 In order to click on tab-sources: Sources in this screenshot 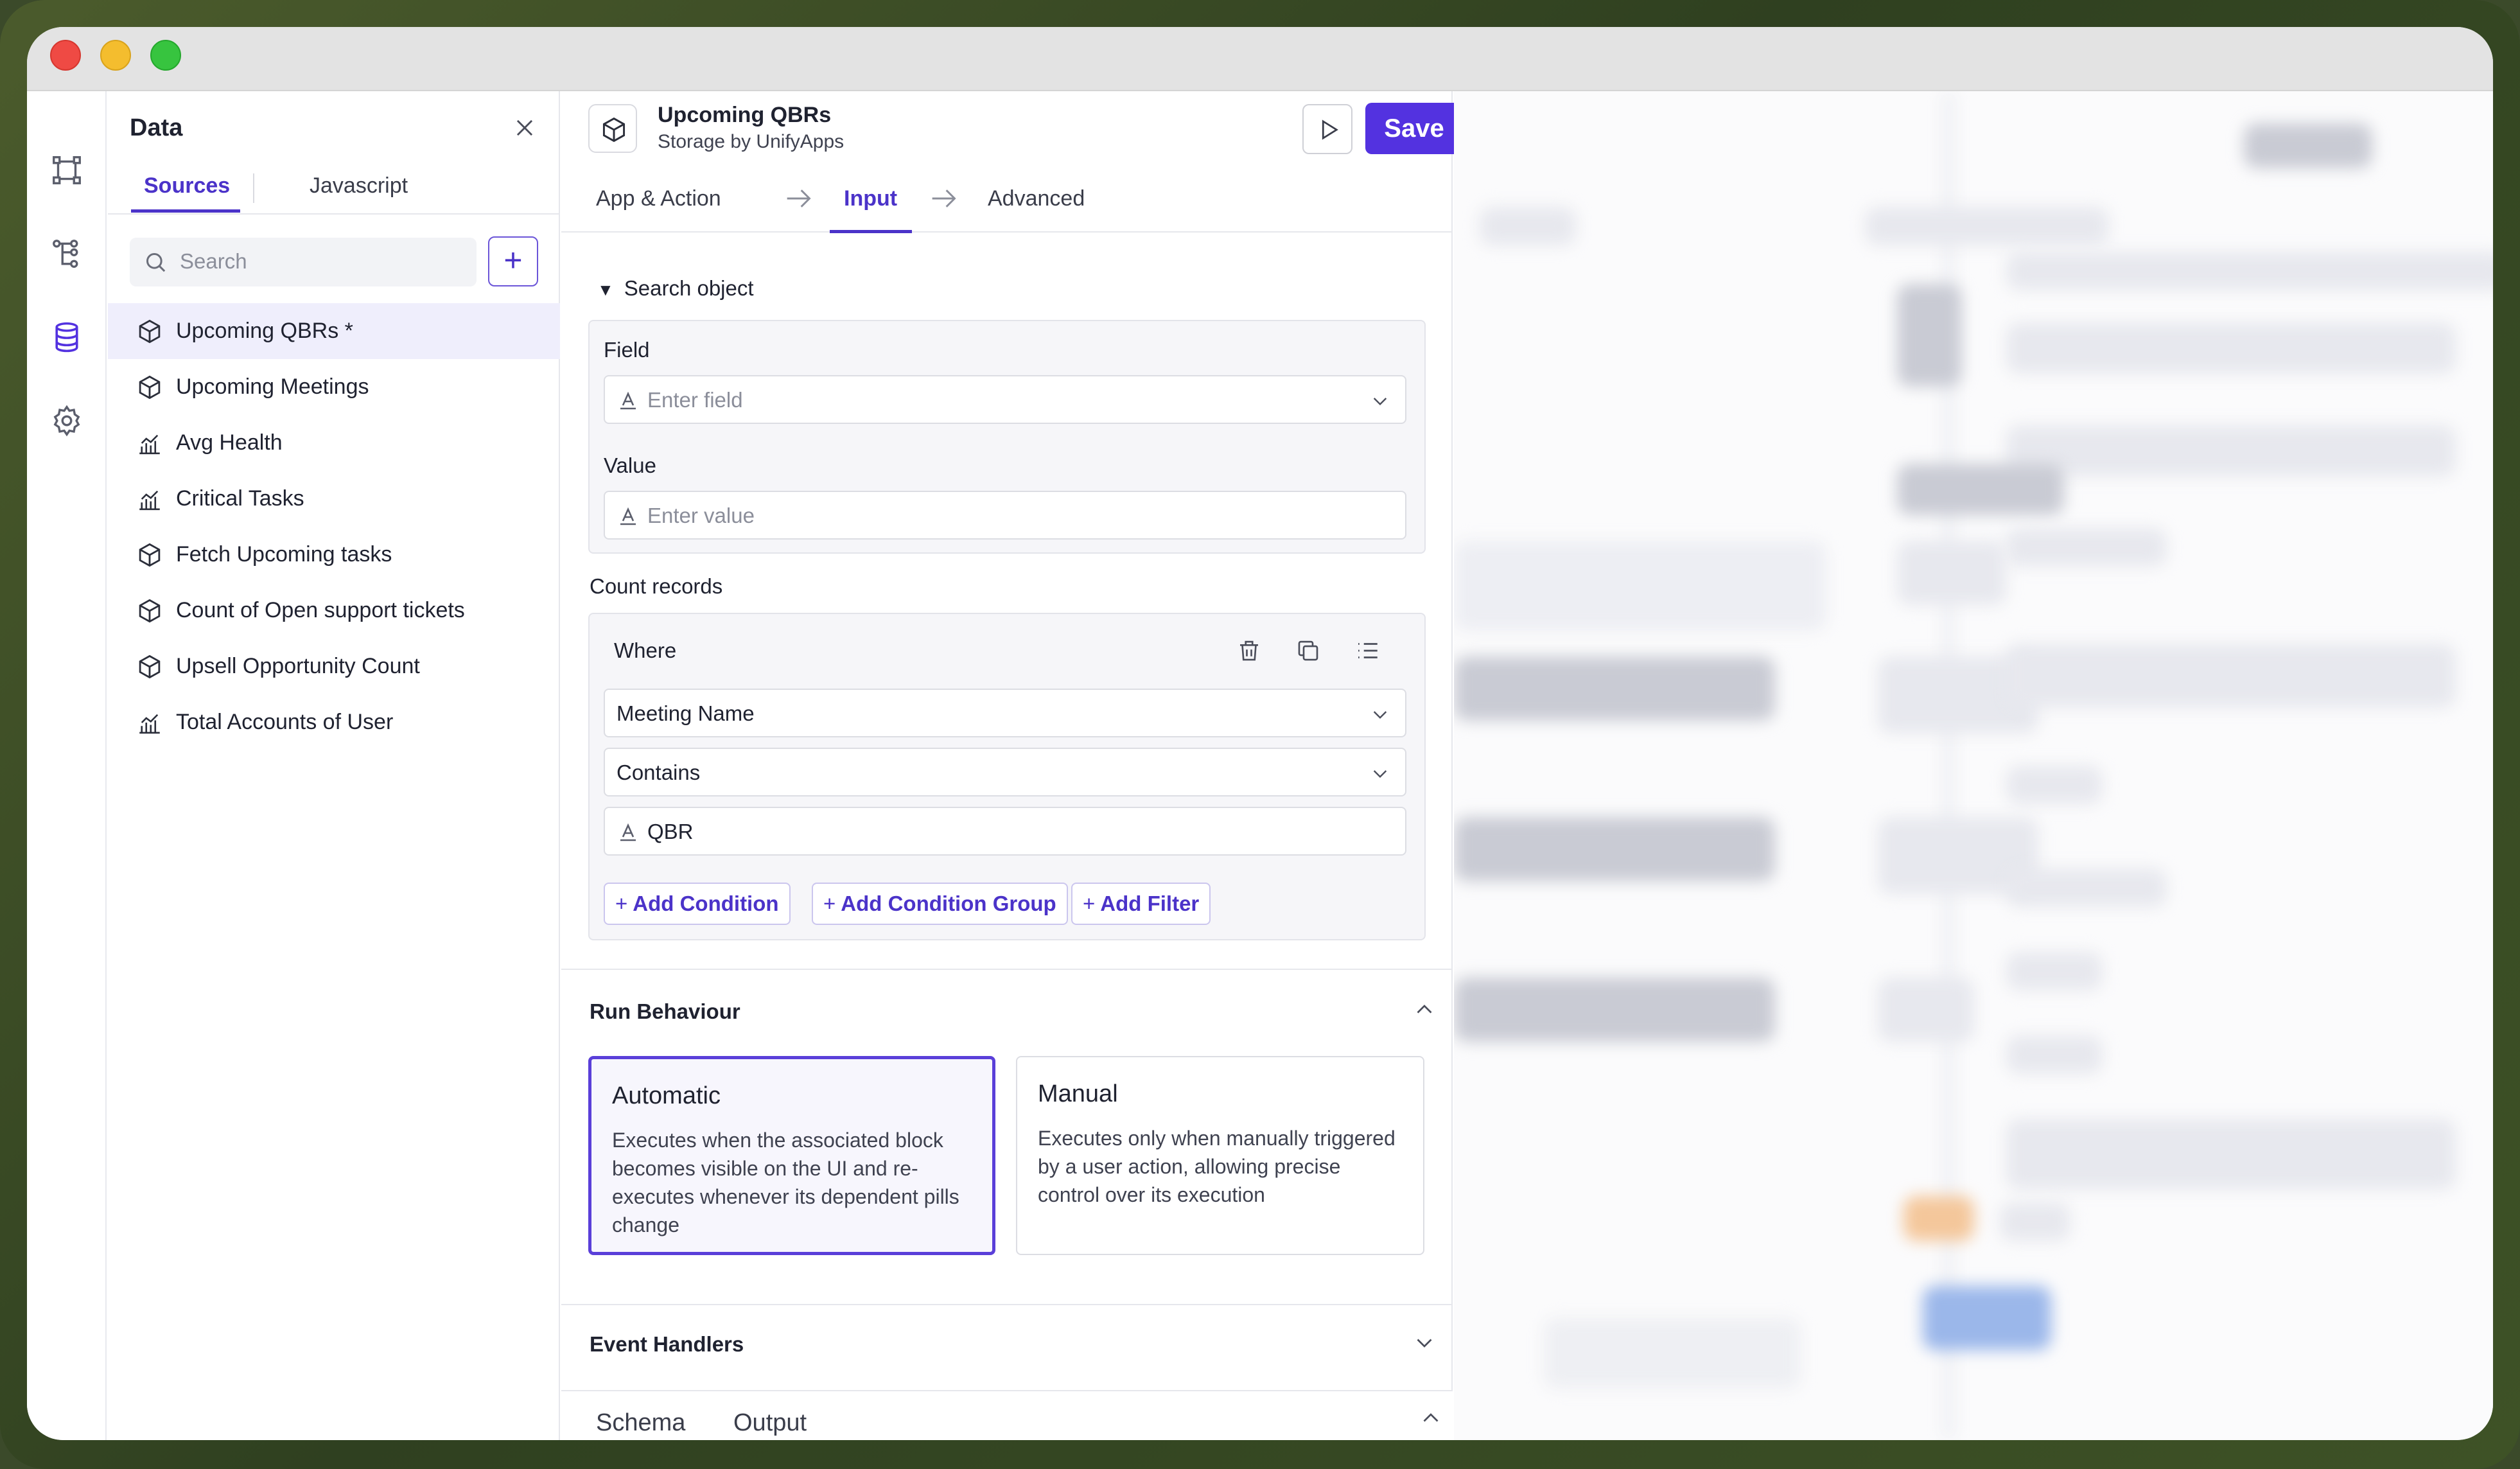, I will do `click(187, 185)`.